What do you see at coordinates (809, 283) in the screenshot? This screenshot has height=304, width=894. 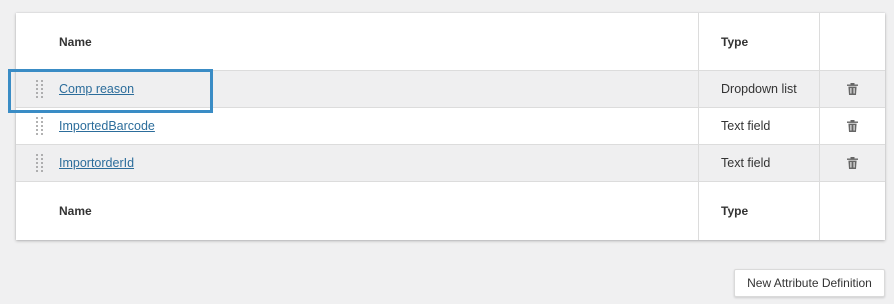 I see `new-attribute-definition-button: New Attribute Definition` at bounding box center [809, 283].